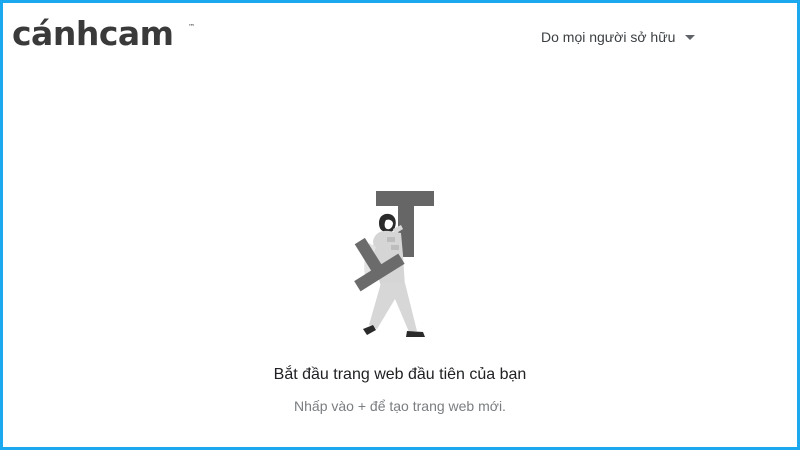 This screenshot has width=800, height=450. Describe the element at coordinates (608, 37) in the screenshot. I see `owner-filter-label: Do mọi người sở hữu` at that location.